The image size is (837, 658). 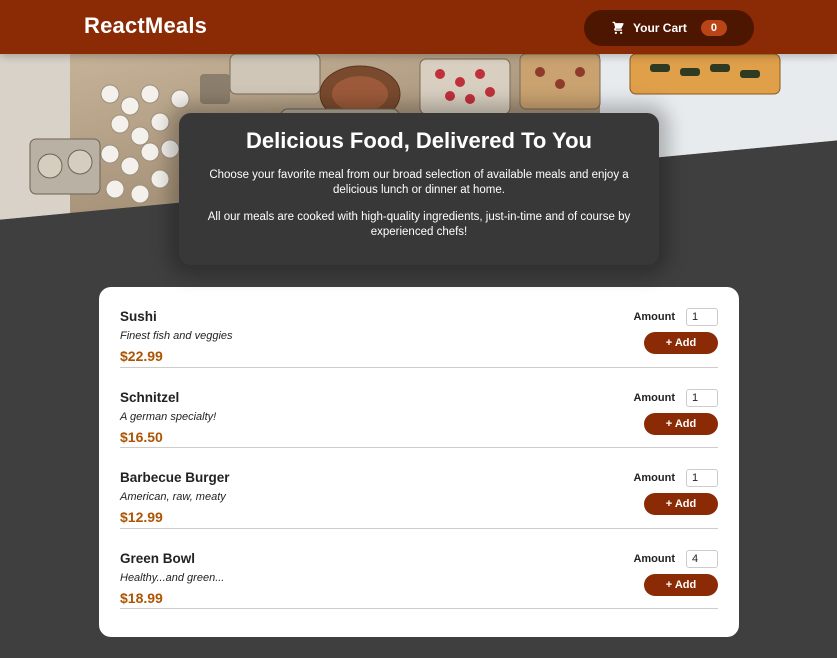 I want to click on app-title: ReactMeals, so click(x=146, y=25).